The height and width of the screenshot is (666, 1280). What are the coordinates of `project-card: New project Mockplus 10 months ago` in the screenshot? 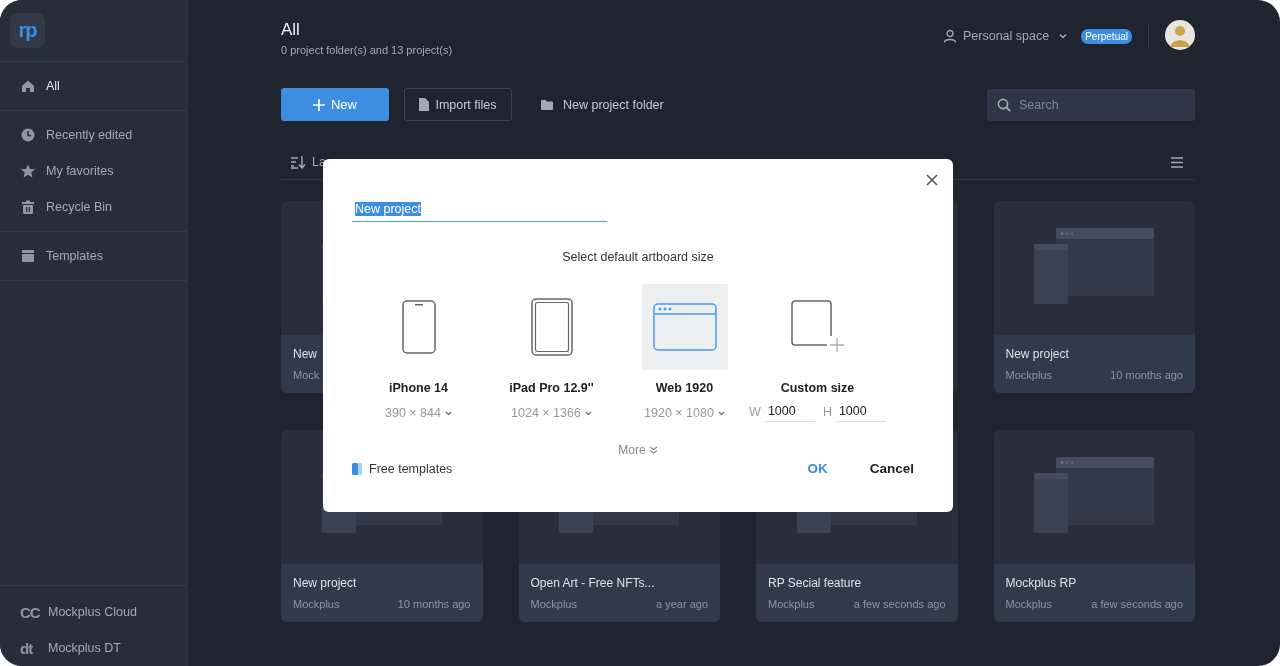 It's located at (1094, 297).